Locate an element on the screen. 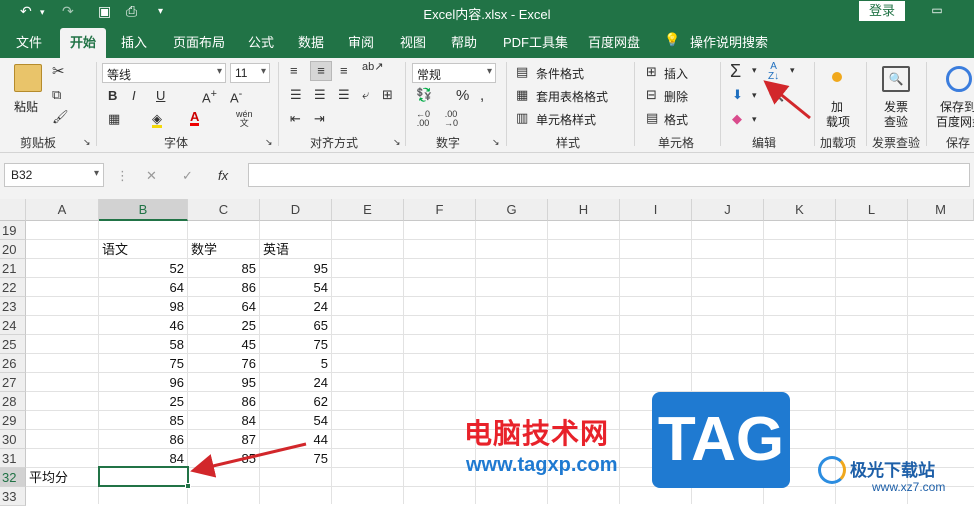 The width and height of the screenshot is (974, 506). sort-filter-icon: A Z↓ is located at coordinates (773, 72).